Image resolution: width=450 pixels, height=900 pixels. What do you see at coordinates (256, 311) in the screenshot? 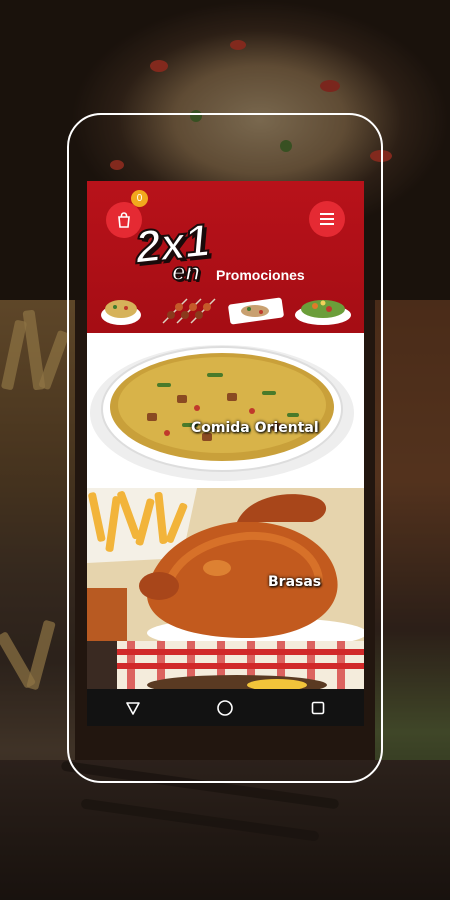
I see `dish-plate-image` at bounding box center [256, 311].